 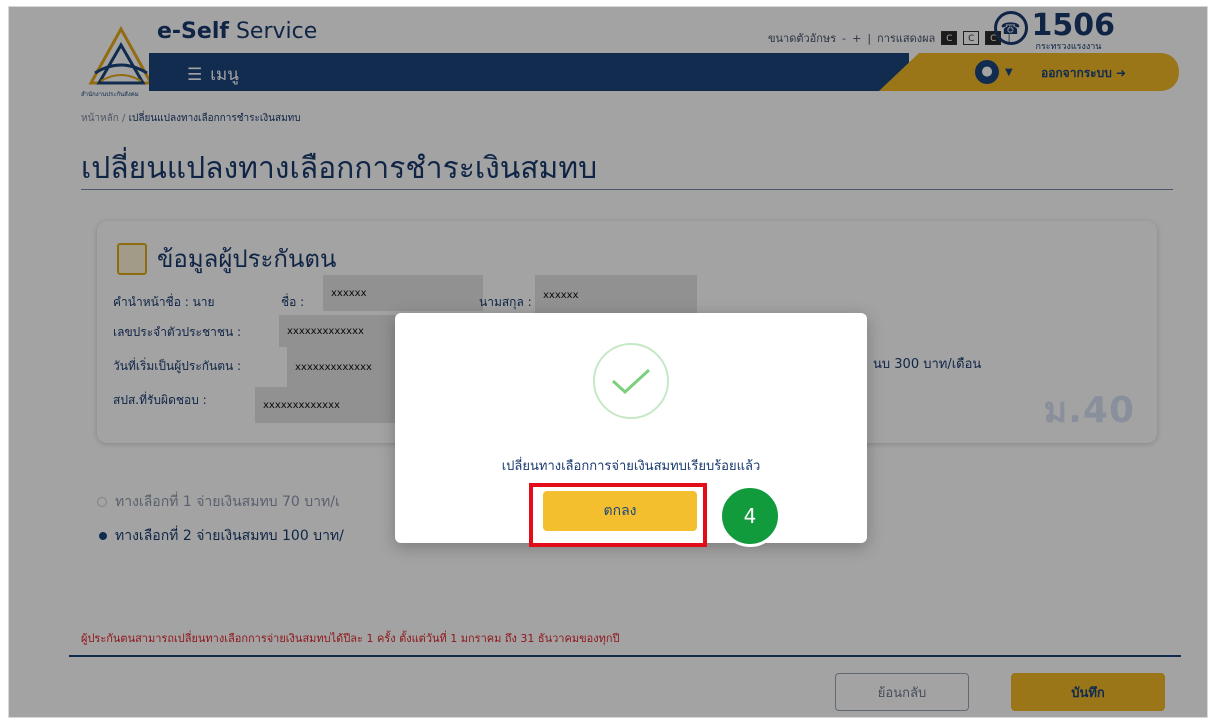 What do you see at coordinates (631, 381) in the screenshot?
I see `success-check-icon` at bounding box center [631, 381].